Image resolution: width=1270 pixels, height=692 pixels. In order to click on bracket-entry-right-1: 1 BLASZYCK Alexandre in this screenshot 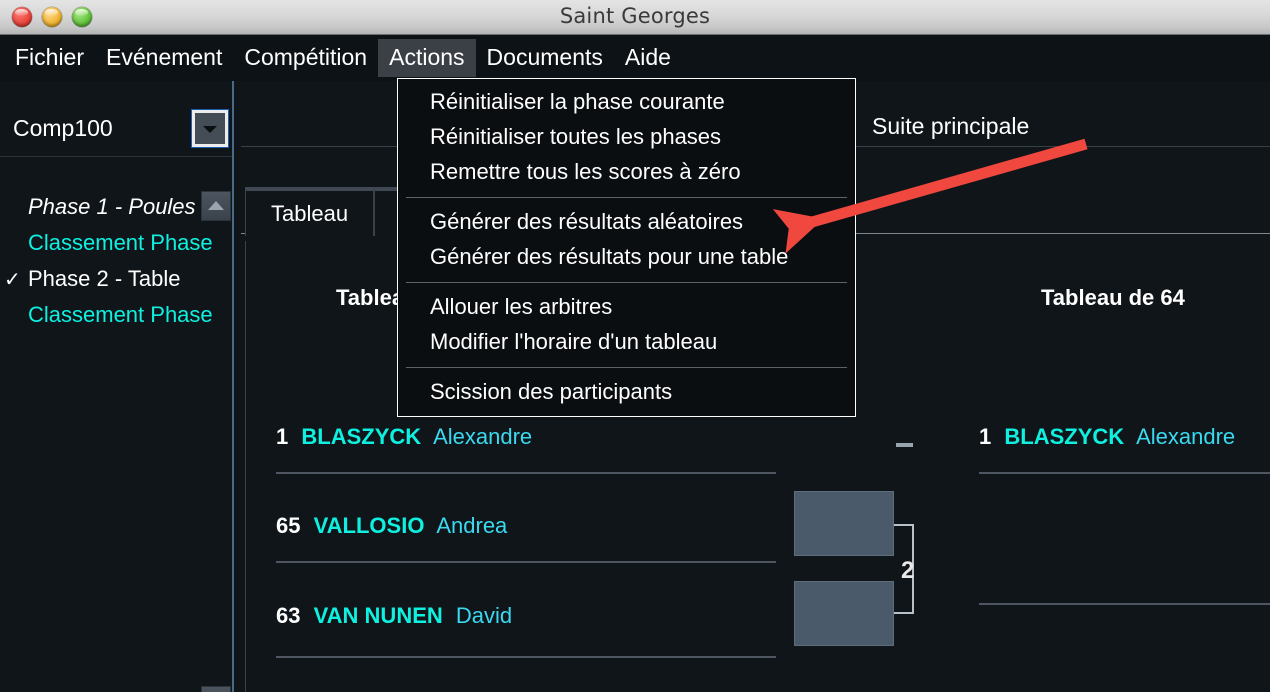, I will do `click(1107, 437)`.